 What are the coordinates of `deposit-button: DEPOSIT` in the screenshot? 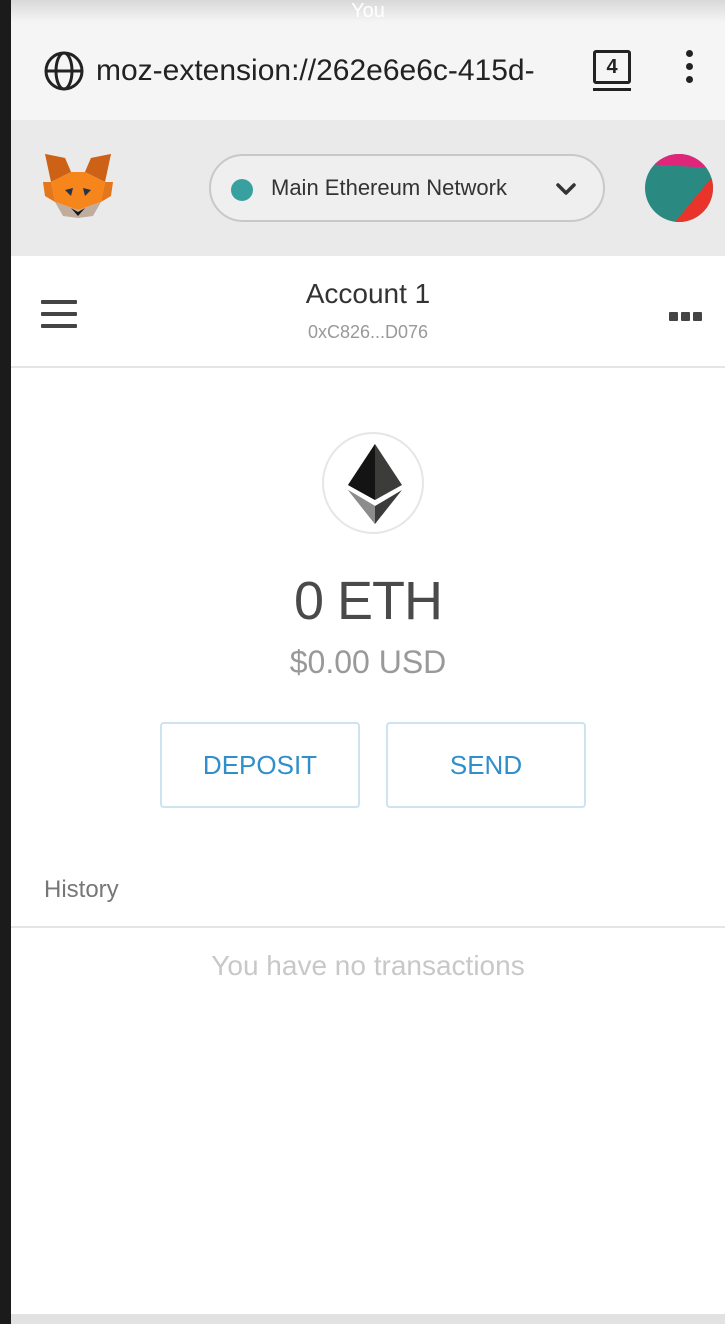 It's located at (260, 765).